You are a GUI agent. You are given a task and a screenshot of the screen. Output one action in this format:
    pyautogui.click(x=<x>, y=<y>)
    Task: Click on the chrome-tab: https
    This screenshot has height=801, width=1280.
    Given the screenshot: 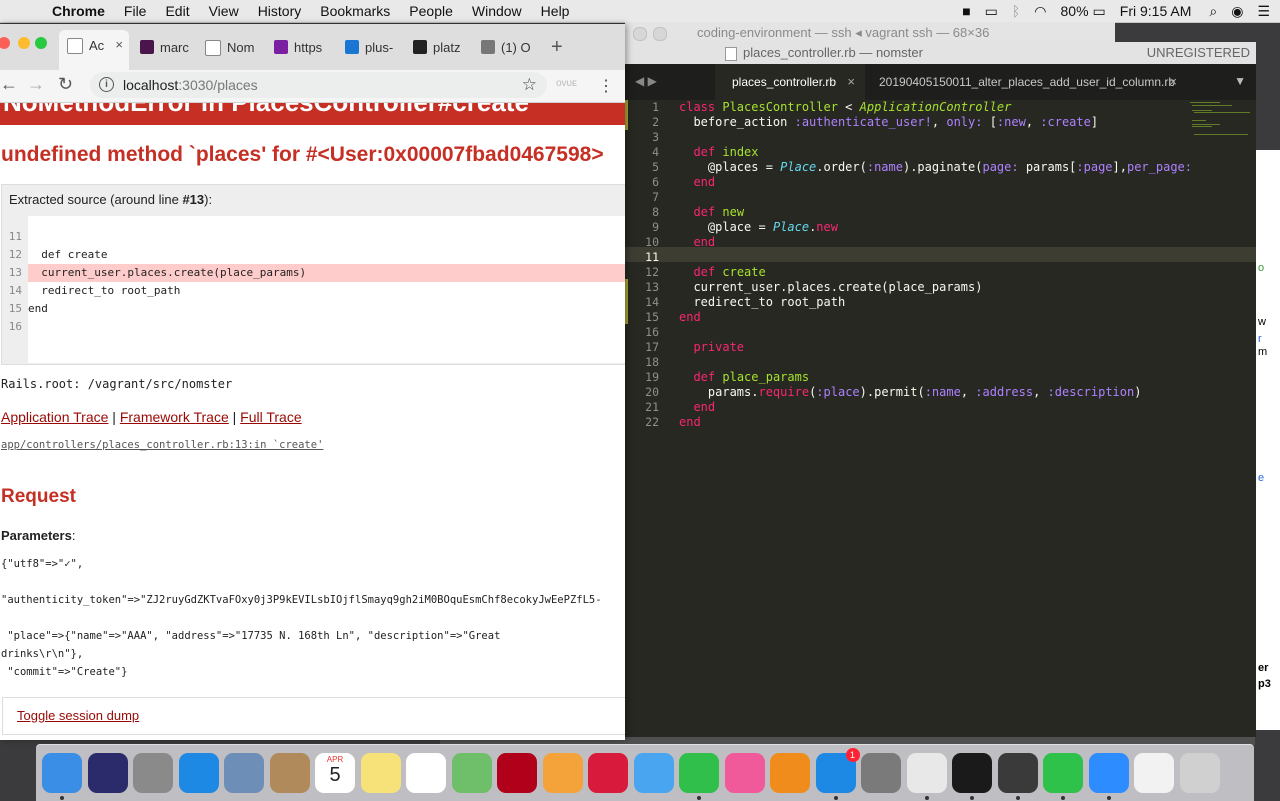 What is the action you would take?
    pyautogui.click(x=299, y=47)
    